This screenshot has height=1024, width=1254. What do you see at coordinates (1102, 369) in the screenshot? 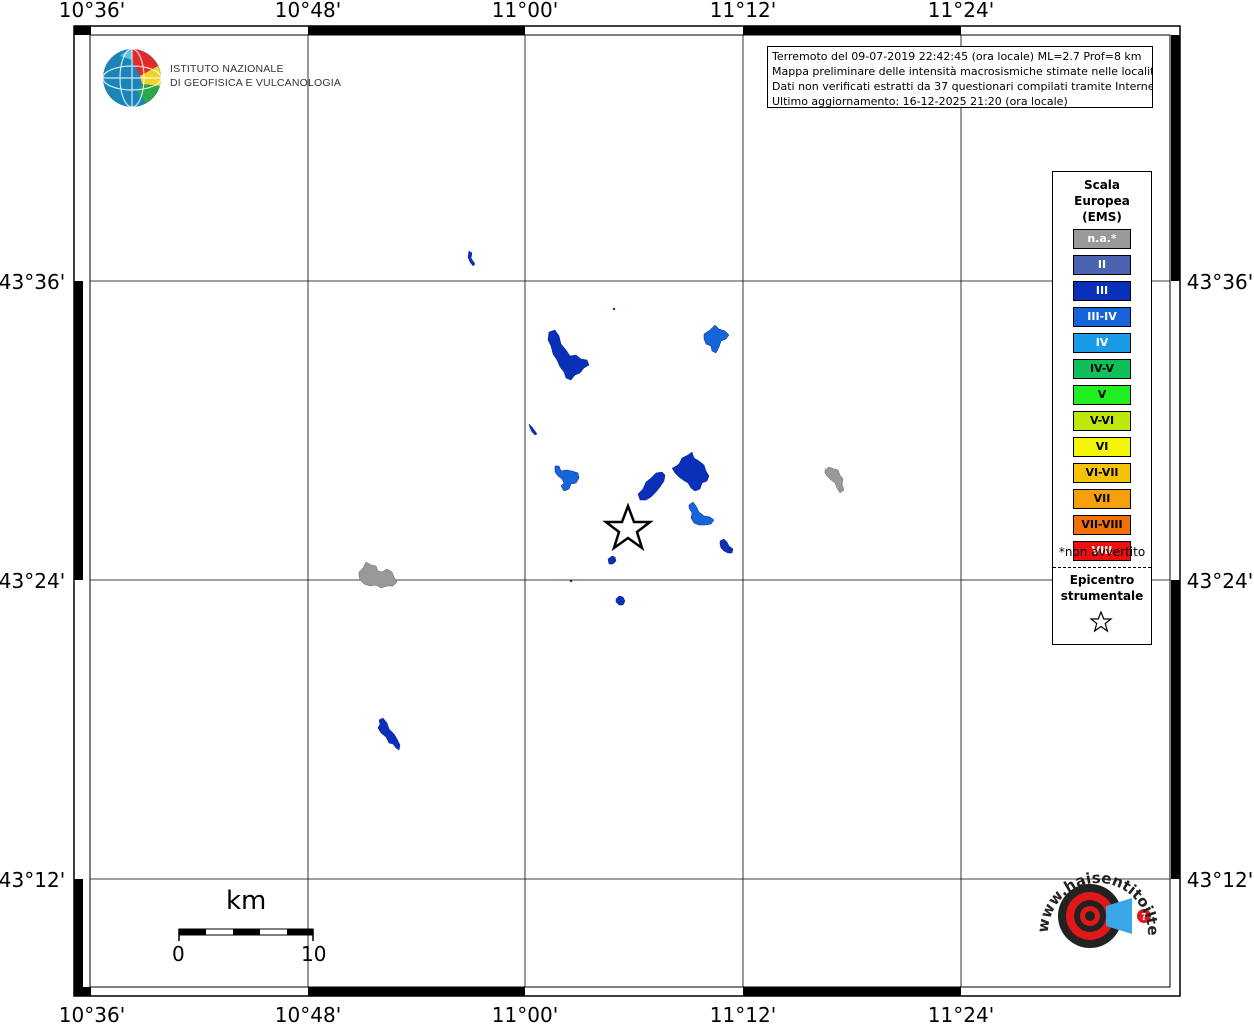
I see `legend-swatch: IV-V` at bounding box center [1102, 369].